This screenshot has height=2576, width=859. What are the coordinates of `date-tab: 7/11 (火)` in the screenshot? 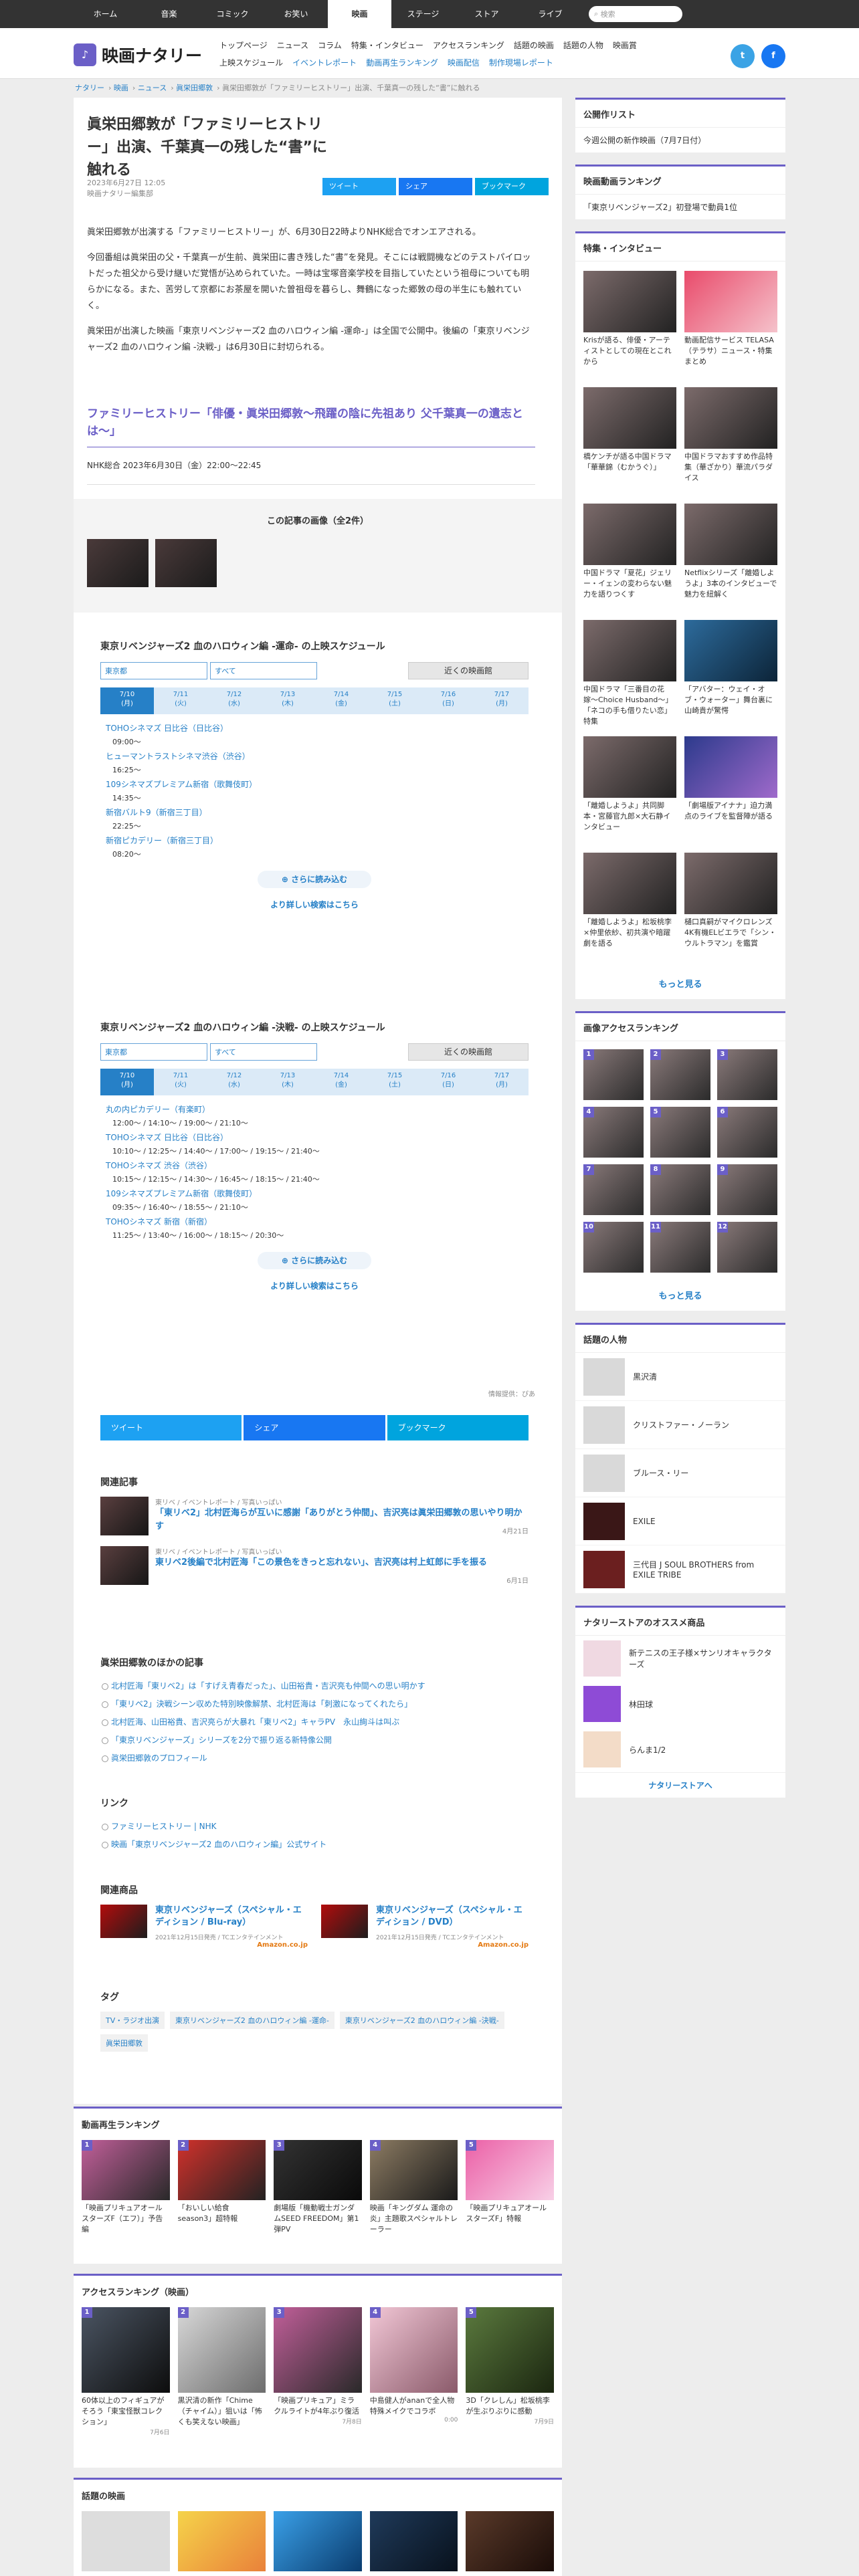 It's located at (180, 1082).